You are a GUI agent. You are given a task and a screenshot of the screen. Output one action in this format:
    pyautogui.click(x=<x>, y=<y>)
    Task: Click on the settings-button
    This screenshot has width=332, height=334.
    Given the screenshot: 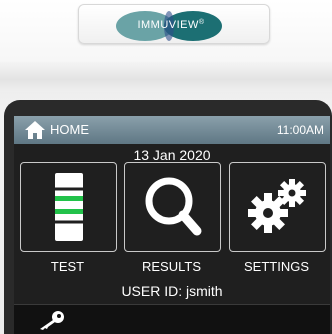 What is the action you would take?
    pyautogui.click(x=277, y=207)
    